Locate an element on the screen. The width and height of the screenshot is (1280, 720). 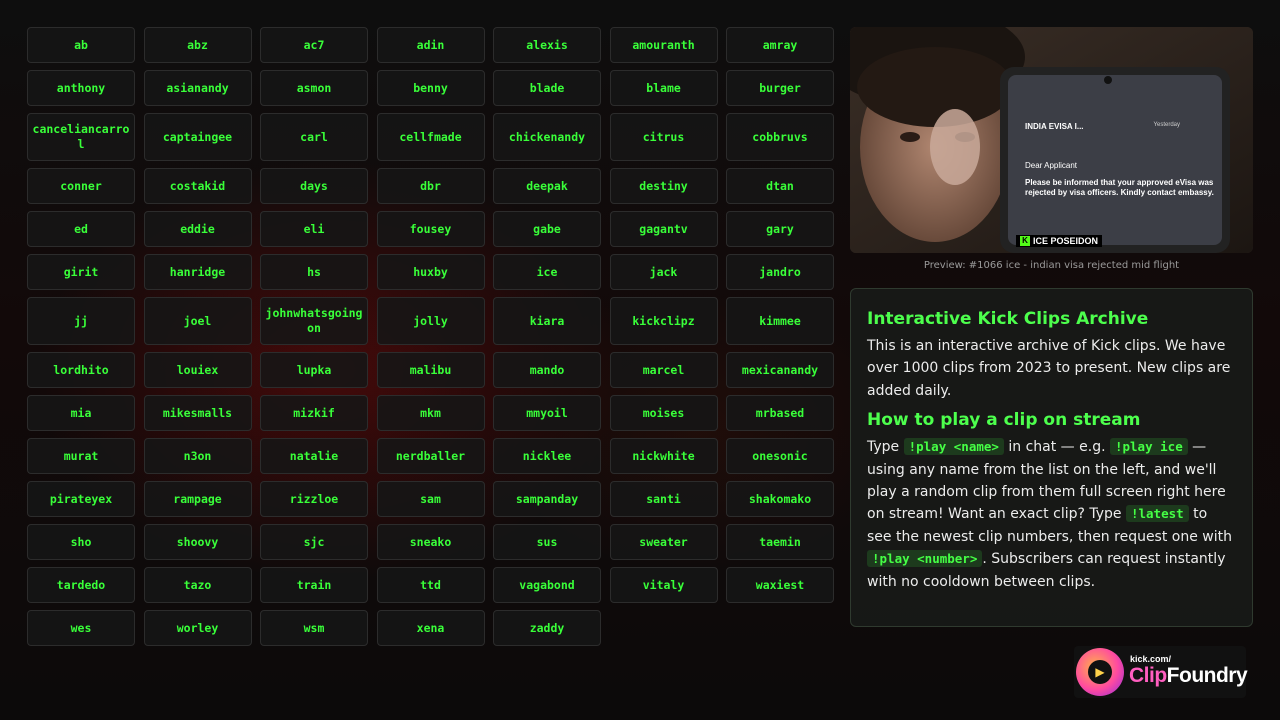
clip-button-cobbruvs: cobbruvs is located at coordinates (780, 137).